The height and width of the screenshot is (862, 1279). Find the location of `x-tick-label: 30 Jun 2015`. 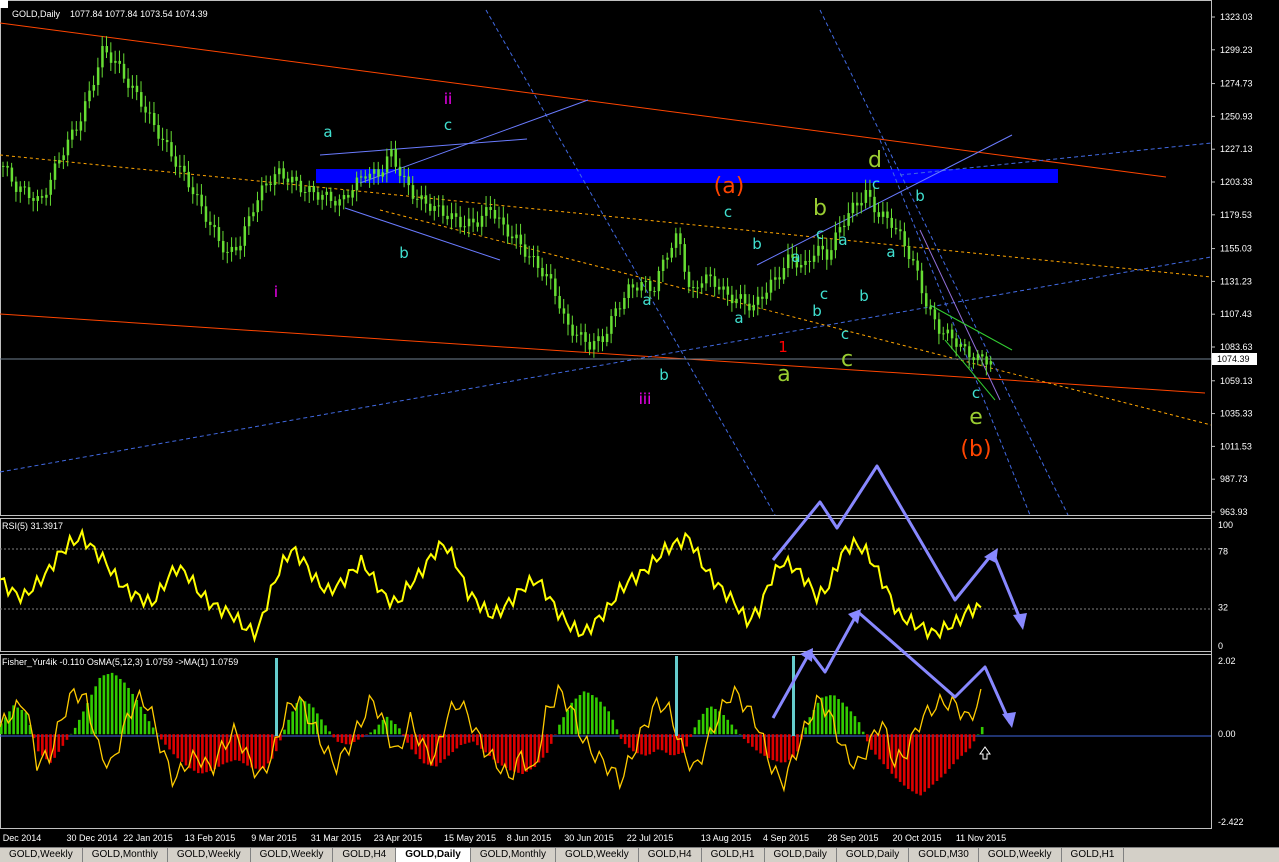

x-tick-label: 30 Jun 2015 is located at coordinates (589, 838).